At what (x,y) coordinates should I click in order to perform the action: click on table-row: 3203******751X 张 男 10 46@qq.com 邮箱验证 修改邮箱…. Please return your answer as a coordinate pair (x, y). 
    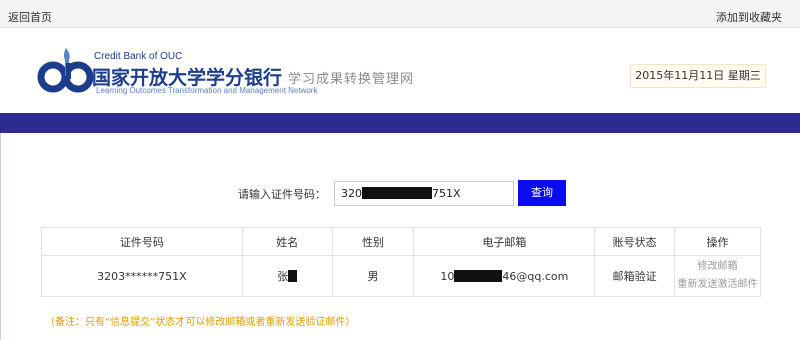
    Looking at the image, I should click on (401, 276).